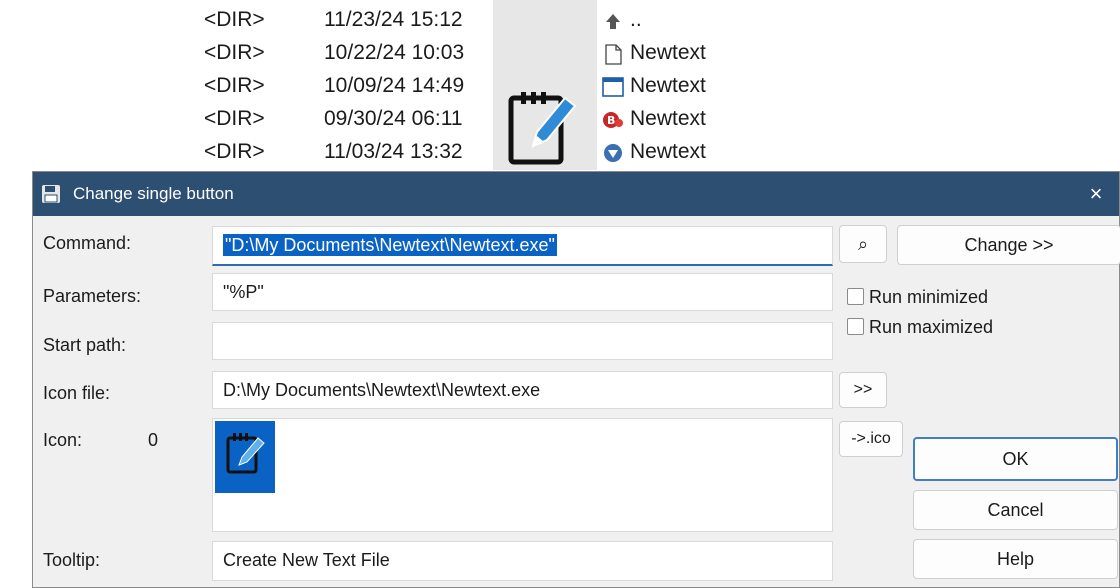 This screenshot has width=1120, height=588. I want to click on command-input: "D:\My Documents\Newtext\Newtext.exe", so click(522, 246).